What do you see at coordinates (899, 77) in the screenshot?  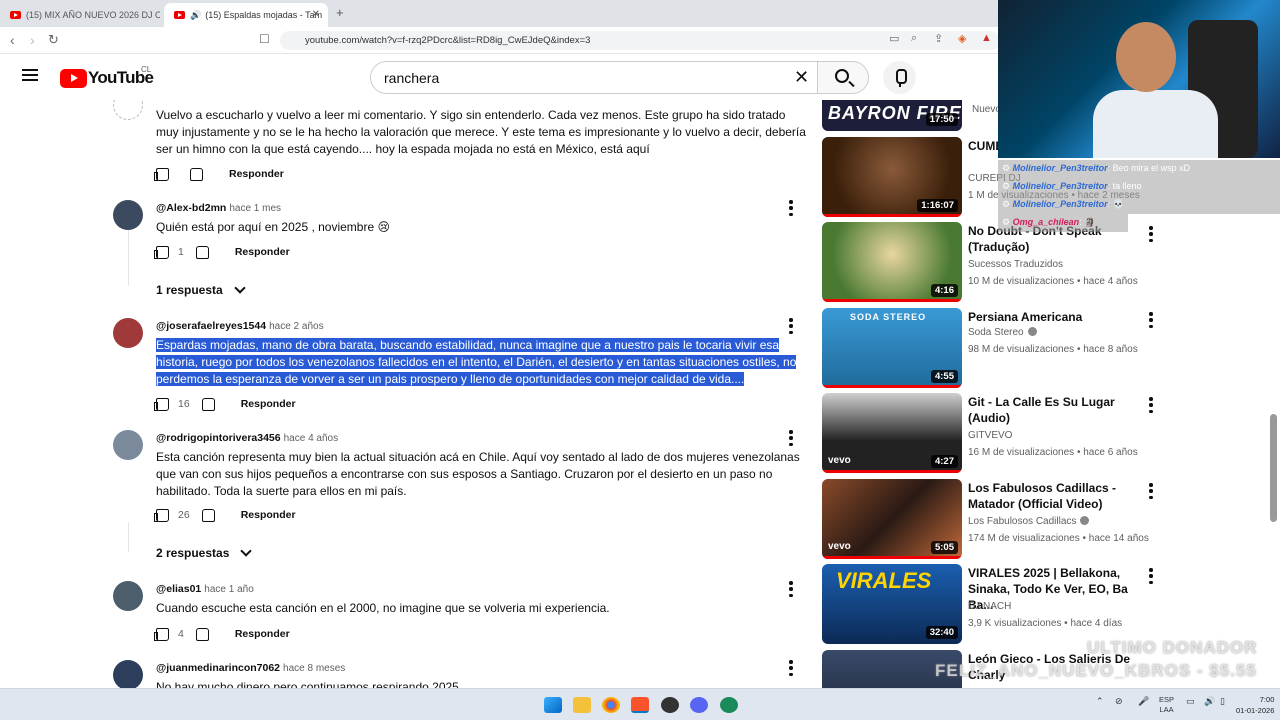 I see `voice-search-icon` at bounding box center [899, 77].